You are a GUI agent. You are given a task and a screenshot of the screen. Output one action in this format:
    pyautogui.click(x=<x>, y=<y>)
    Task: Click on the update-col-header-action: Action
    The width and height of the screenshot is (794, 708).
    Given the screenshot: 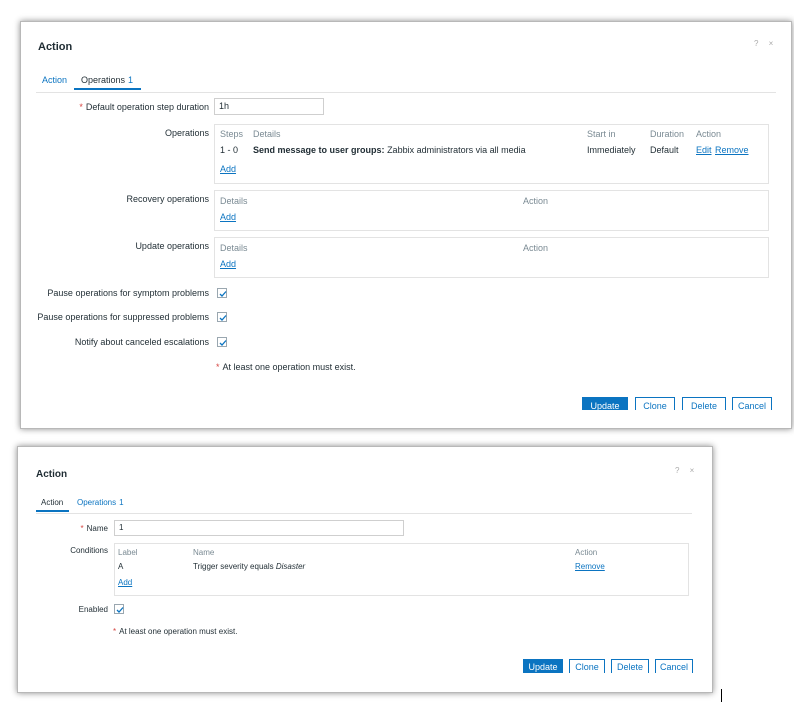 What is the action you would take?
    pyautogui.click(x=536, y=248)
    